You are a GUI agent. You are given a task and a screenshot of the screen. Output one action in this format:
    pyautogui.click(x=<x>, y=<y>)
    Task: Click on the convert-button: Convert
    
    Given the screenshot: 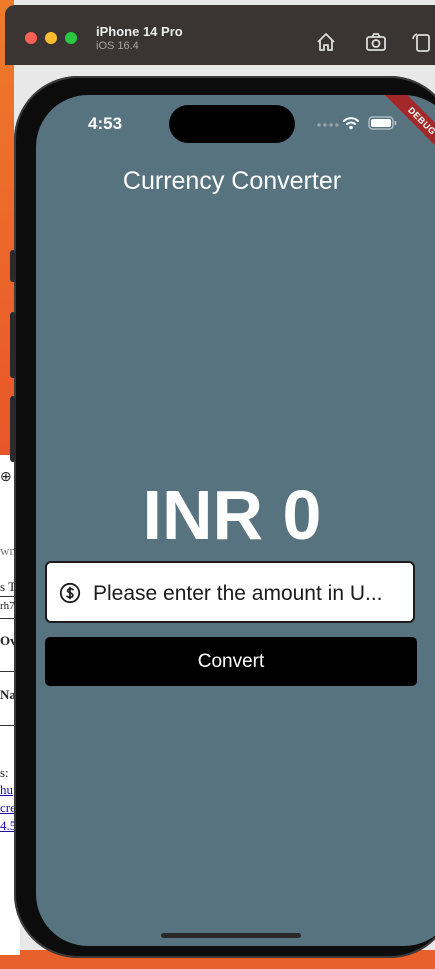 What is the action you would take?
    pyautogui.click(x=231, y=661)
    